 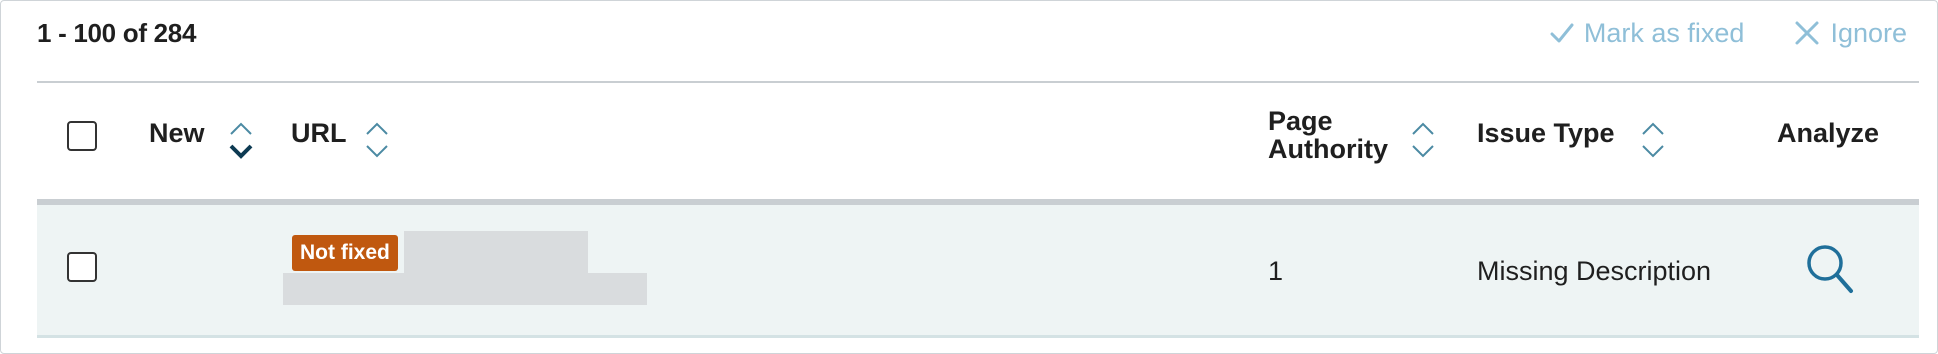 I want to click on sort-descending-icon, so click(x=241, y=140).